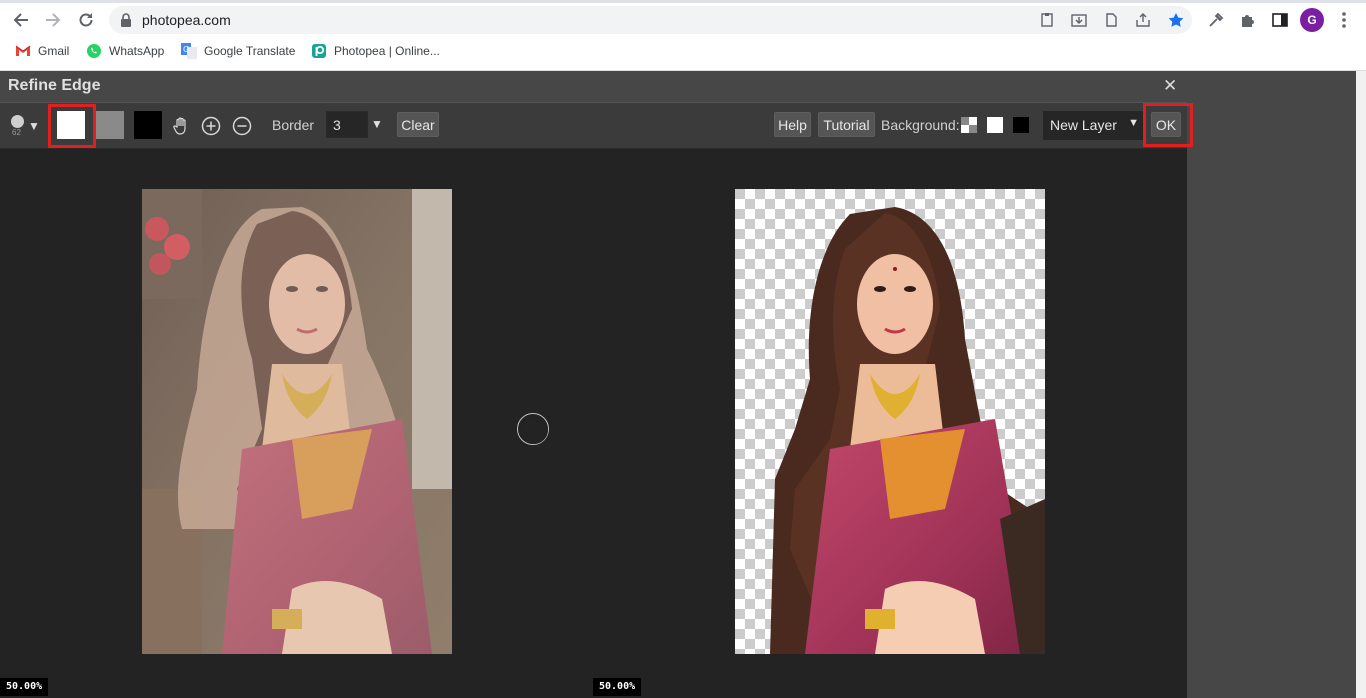 The height and width of the screenshot is (698, 1366). I want to click on output-select: New Layer ▼, so click(1093, 125).